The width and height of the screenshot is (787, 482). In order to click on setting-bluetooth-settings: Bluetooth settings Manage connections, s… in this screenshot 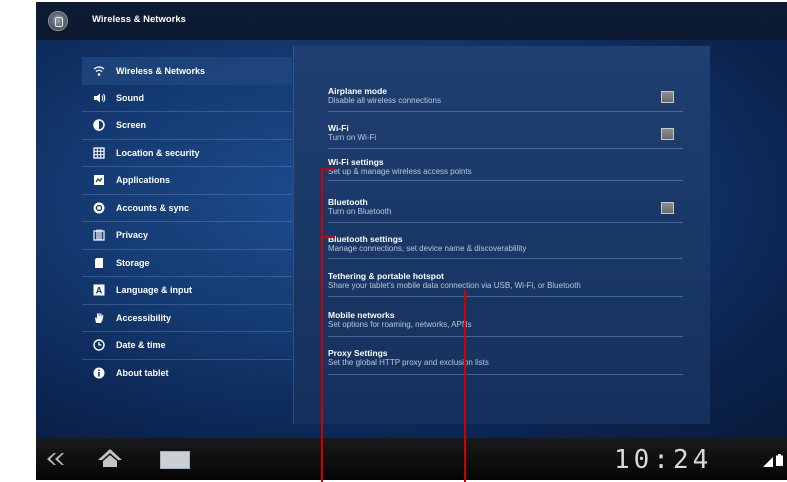, I will do `click(505, 246)`.